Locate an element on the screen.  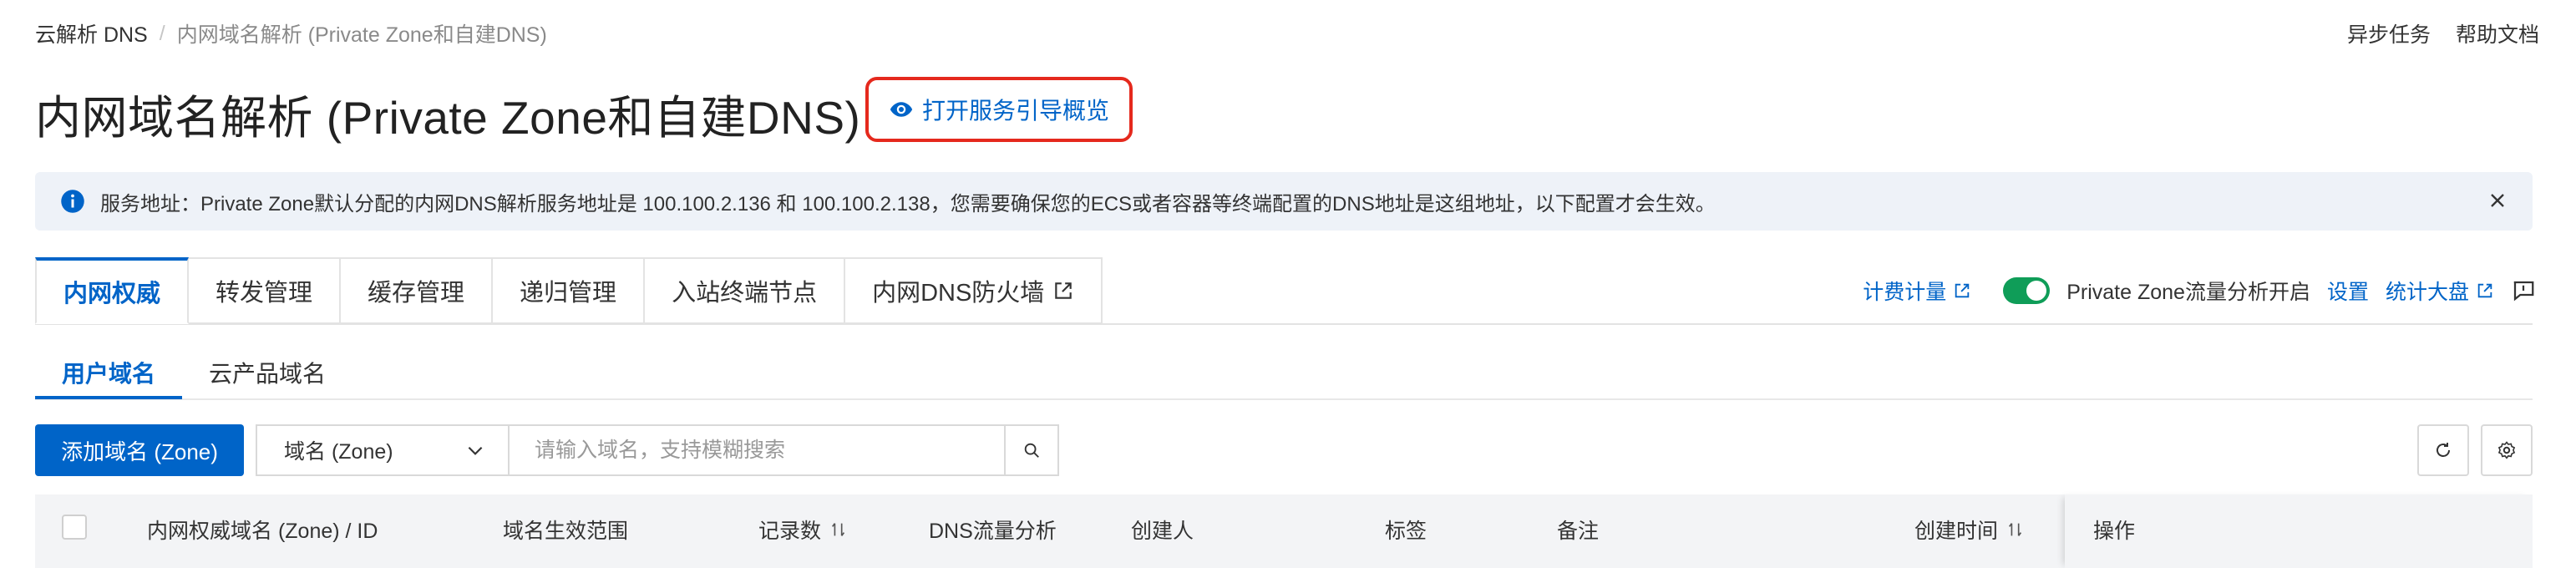
feedback-icon is located at coordinates (2523, 290).